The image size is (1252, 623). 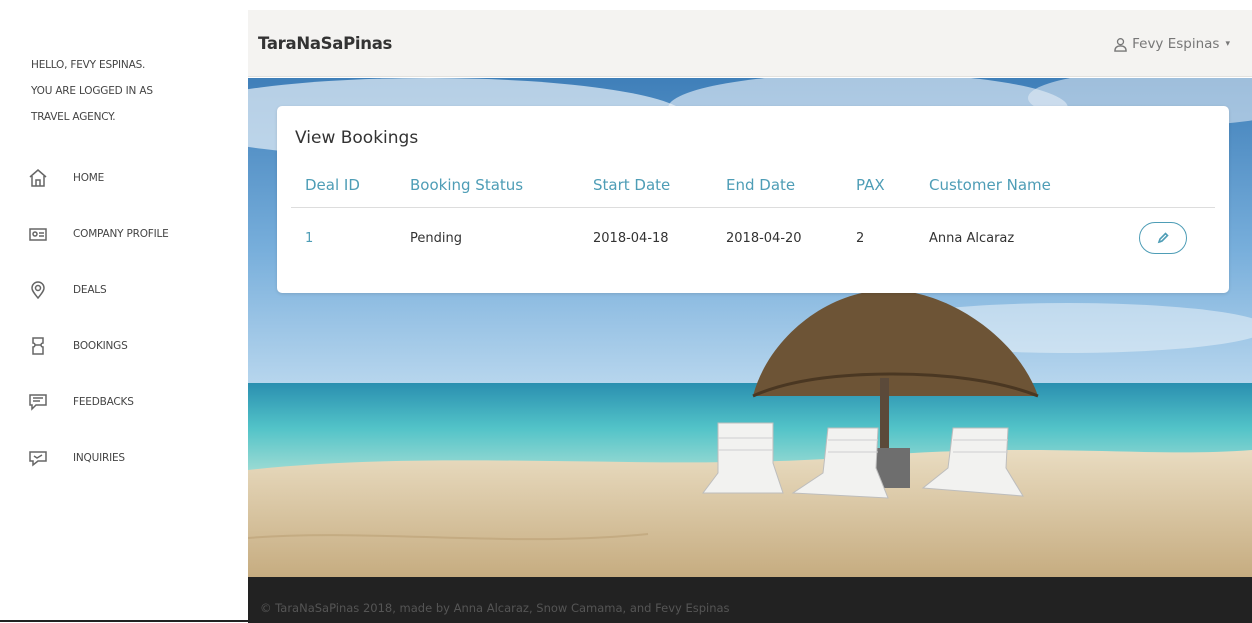 I want to click on row-actions, so click(x=1157, y=238).